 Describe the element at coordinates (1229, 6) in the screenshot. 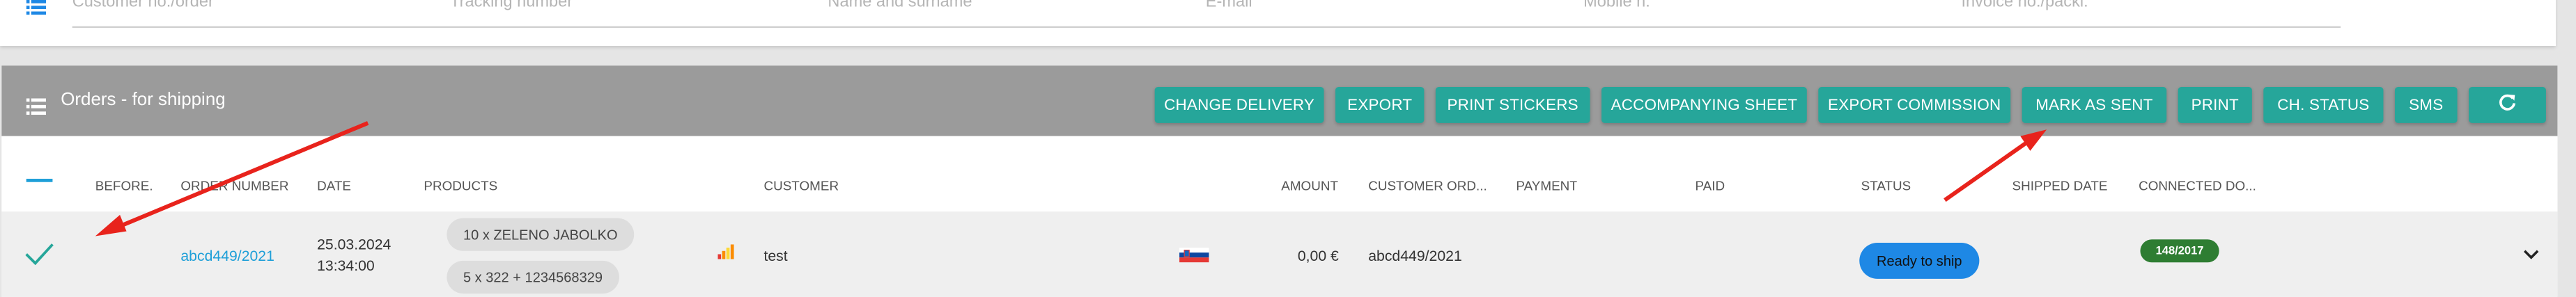

I see `email-filter: E-mail` at that location.